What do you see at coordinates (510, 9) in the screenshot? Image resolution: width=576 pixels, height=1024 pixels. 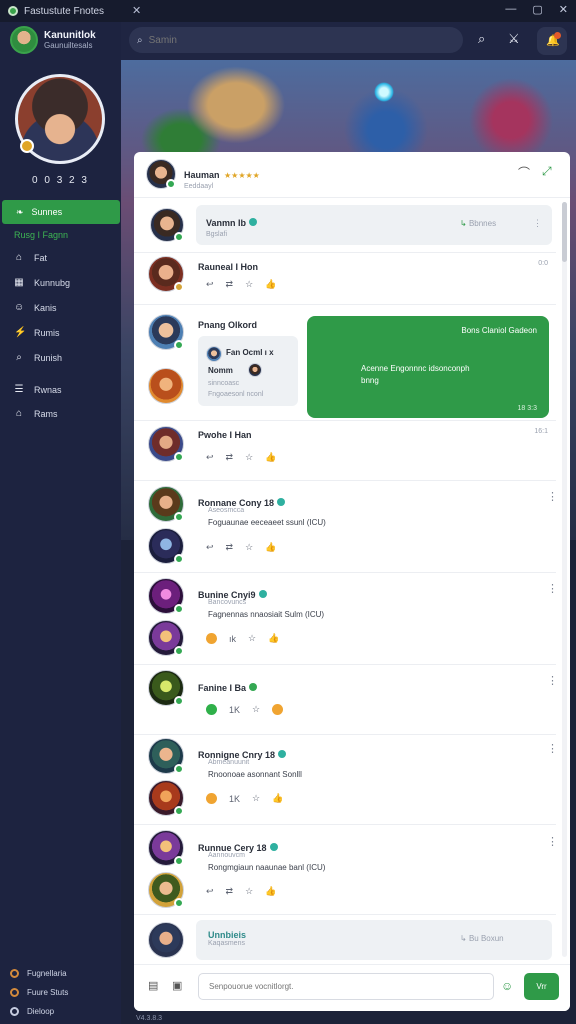 I see `minimize-button: —` at bounding box center [510, 9].